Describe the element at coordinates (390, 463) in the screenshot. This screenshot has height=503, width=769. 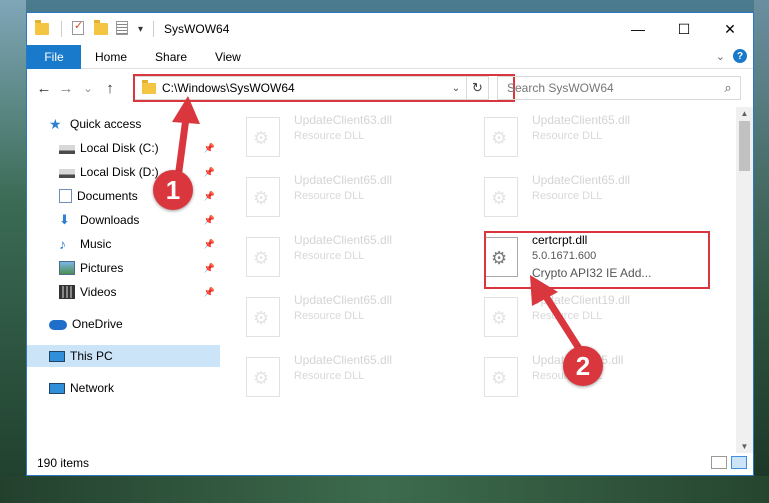
I see `status-bar: 190 items` at that location.